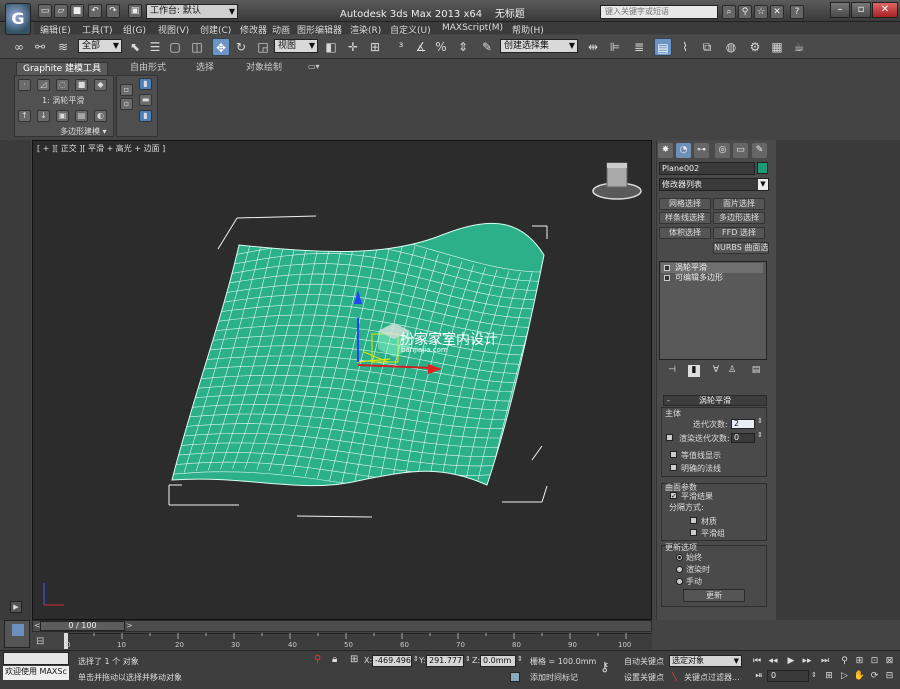 The height and width of the screenshot is (689, 900). What do you see at coordinates (679, 581) in the screenshot?
I see `update-manual-radio` at bounding box center [679, 581].